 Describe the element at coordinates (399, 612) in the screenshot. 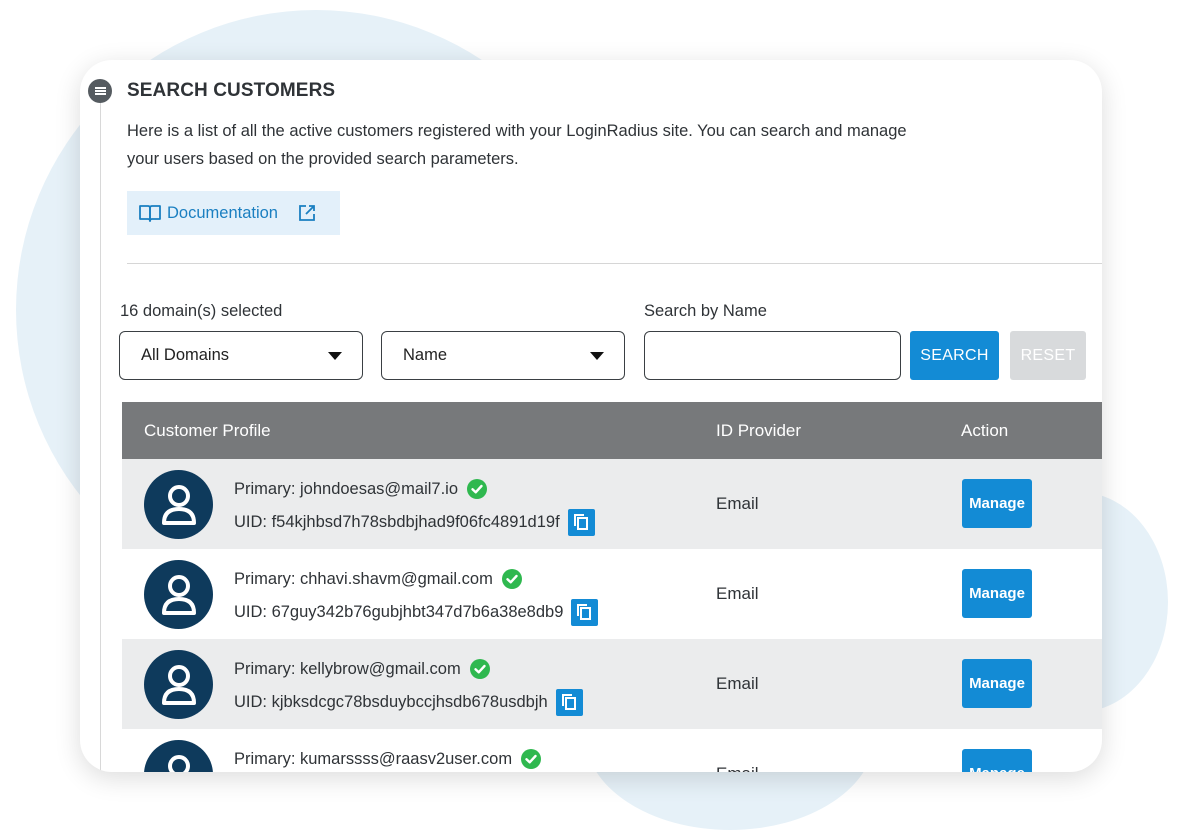

I see `customer-uid-text: UID: 67guy342b76gubjhbt347d7b6a38e8db9` at that location.